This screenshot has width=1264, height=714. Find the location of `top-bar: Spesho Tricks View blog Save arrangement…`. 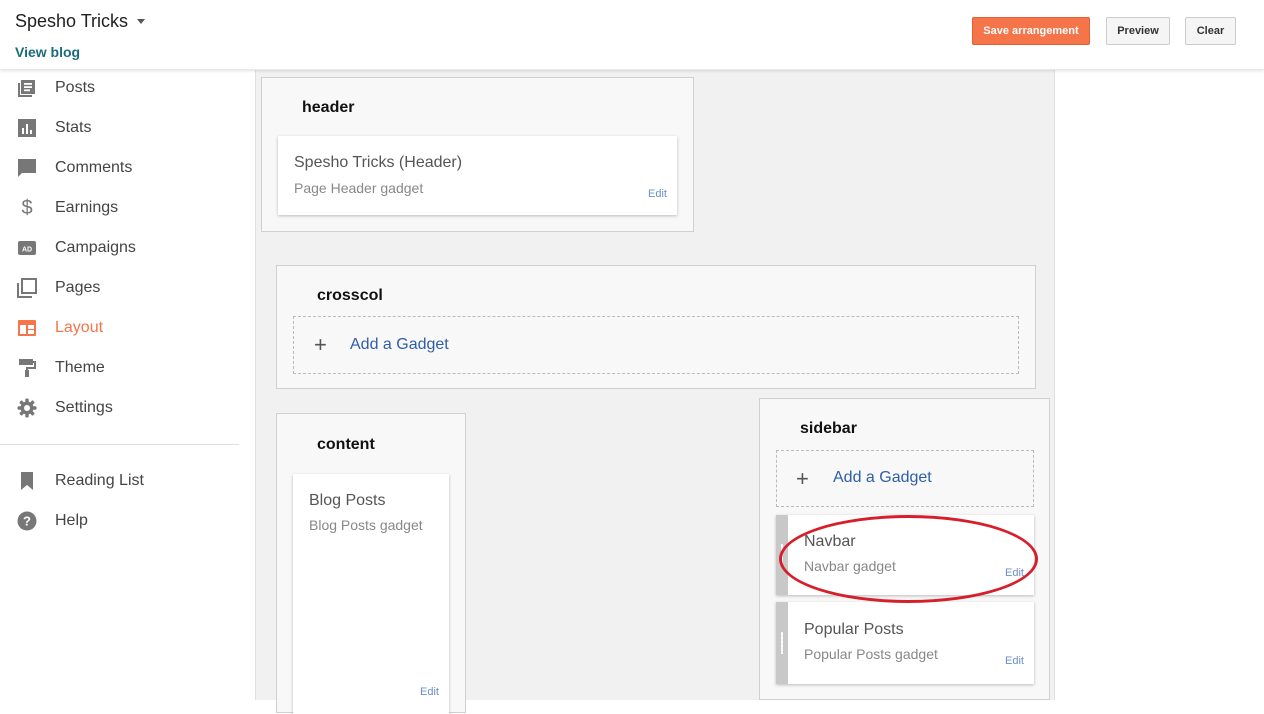

top-bar: Spesho Tricks View blog Save arrangement… is located at coordinates (632, 35).